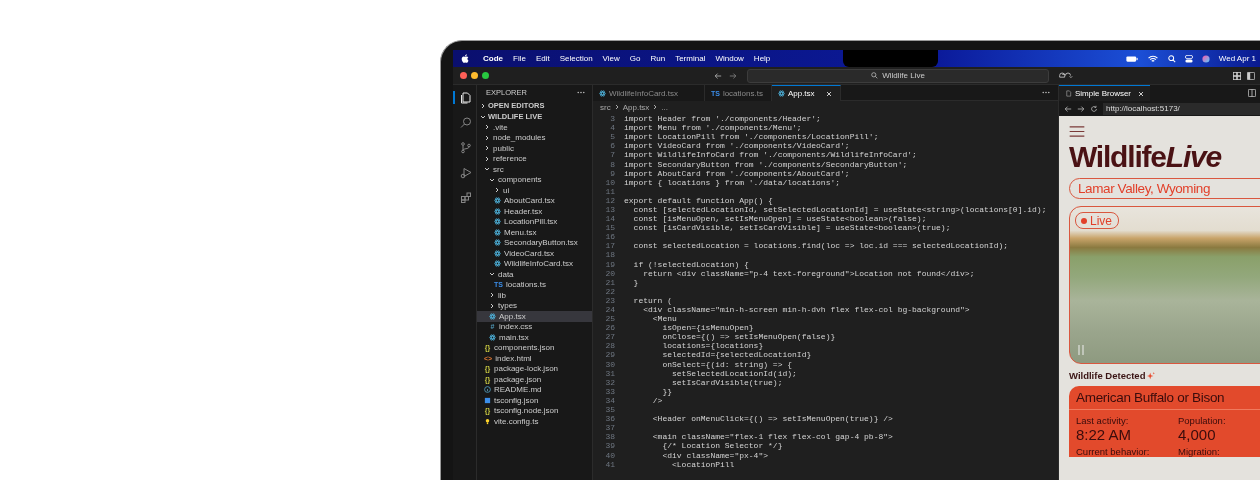 This screenshot has height=480, width=1260. What do you see at coordinates (1164, 398) in the screenshot?
I see `animal-name: American Buffalo or Bison` at bounding box center [1164, 398].